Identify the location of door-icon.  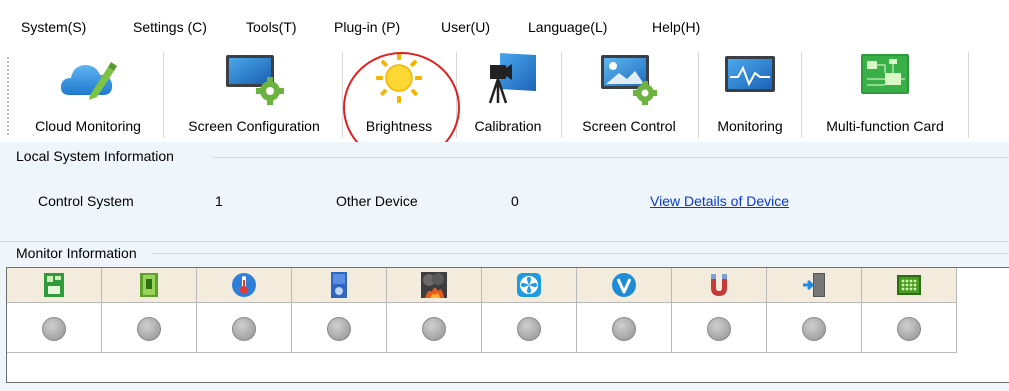
(814, 285).